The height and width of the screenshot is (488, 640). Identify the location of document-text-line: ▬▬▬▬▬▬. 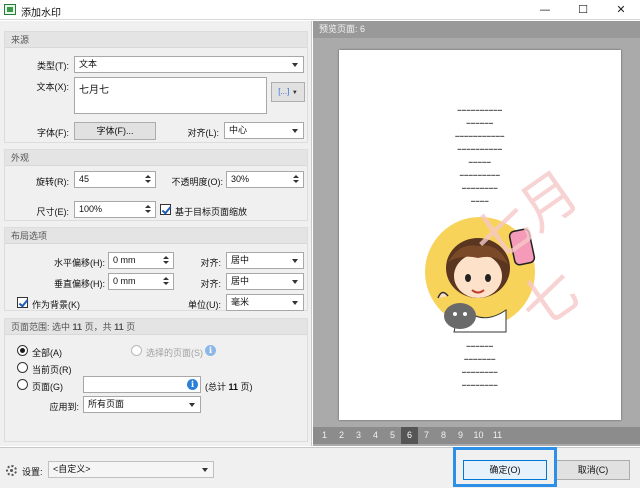
(480, 345).